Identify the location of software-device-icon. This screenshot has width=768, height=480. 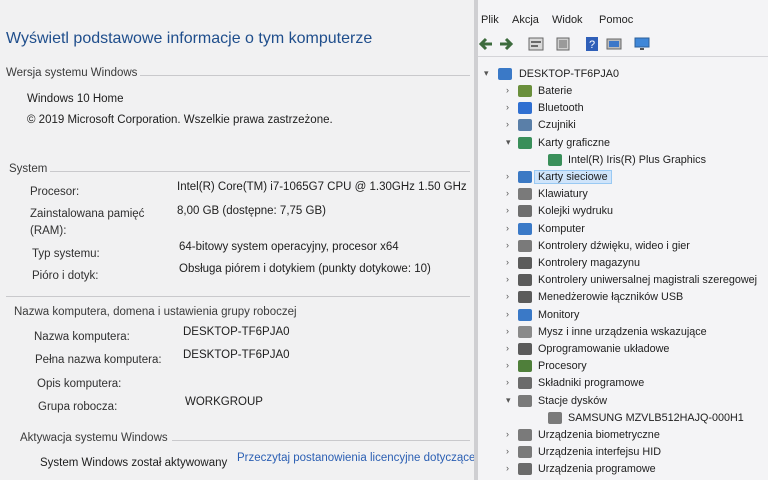
(525, 469).